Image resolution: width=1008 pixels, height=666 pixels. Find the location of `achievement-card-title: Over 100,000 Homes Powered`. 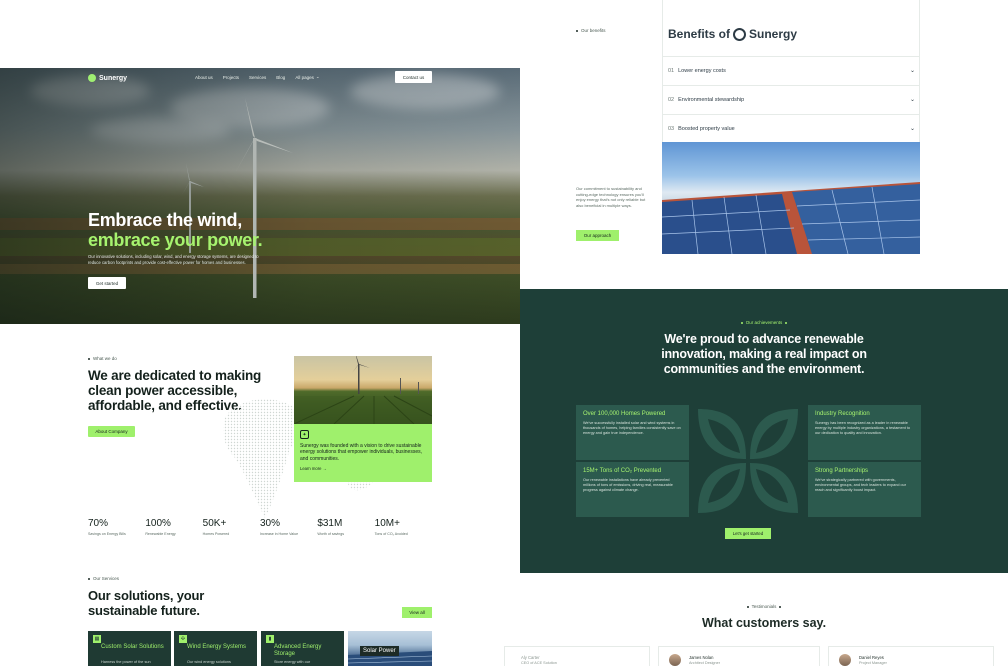

achievement-card-title: Over 100,000 Homes Powered is located at coordinates (624, 414).